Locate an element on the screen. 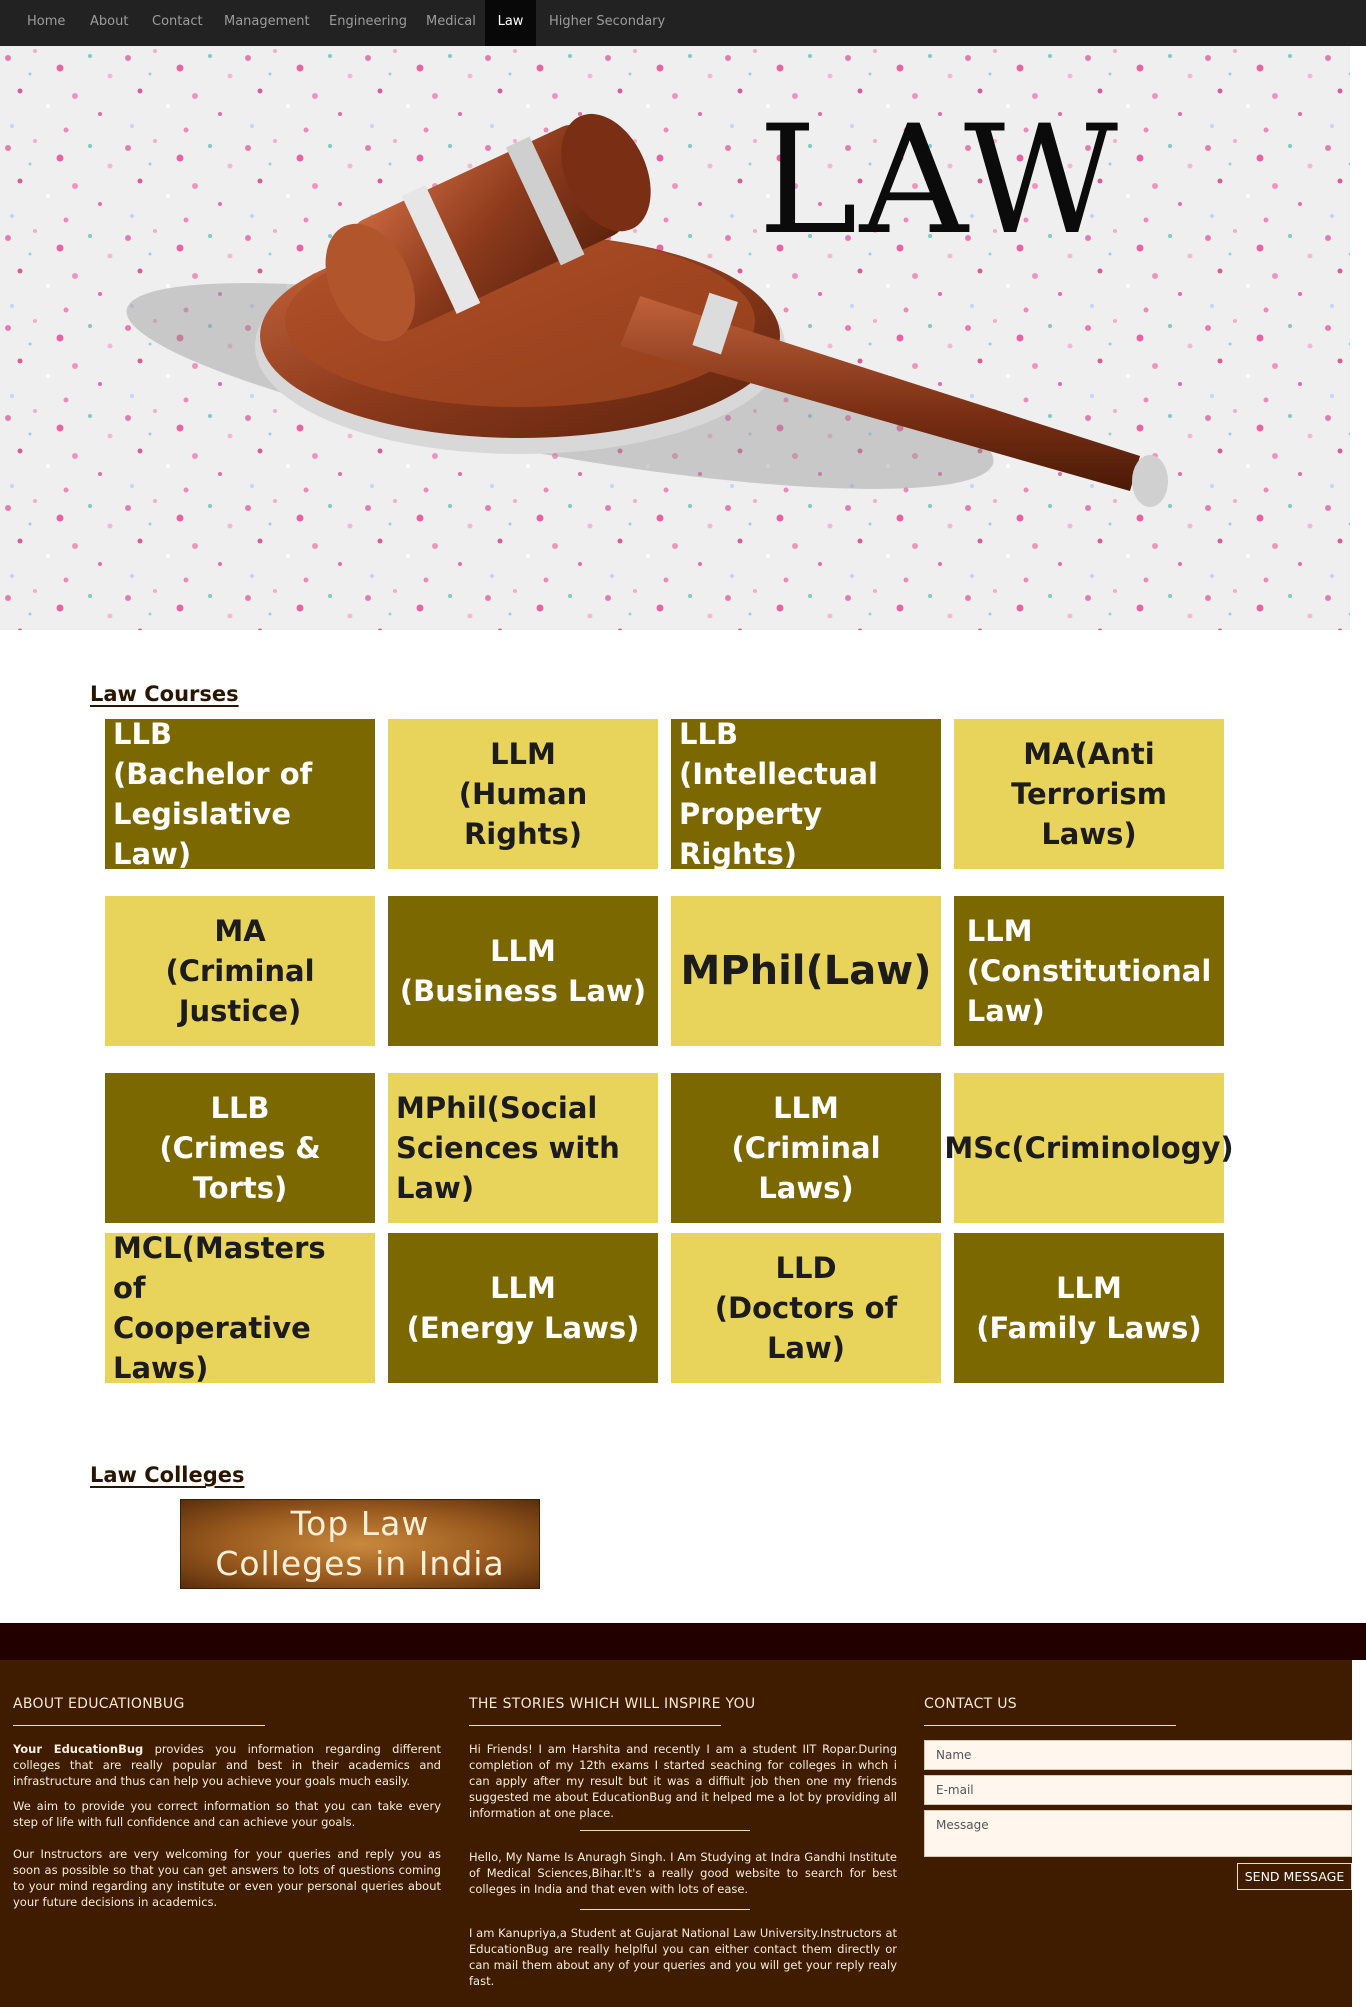 The image size is (1366, 2007). course-tile-lld: LLD (Doctors of Law) is located at coordinates (806, 1308).